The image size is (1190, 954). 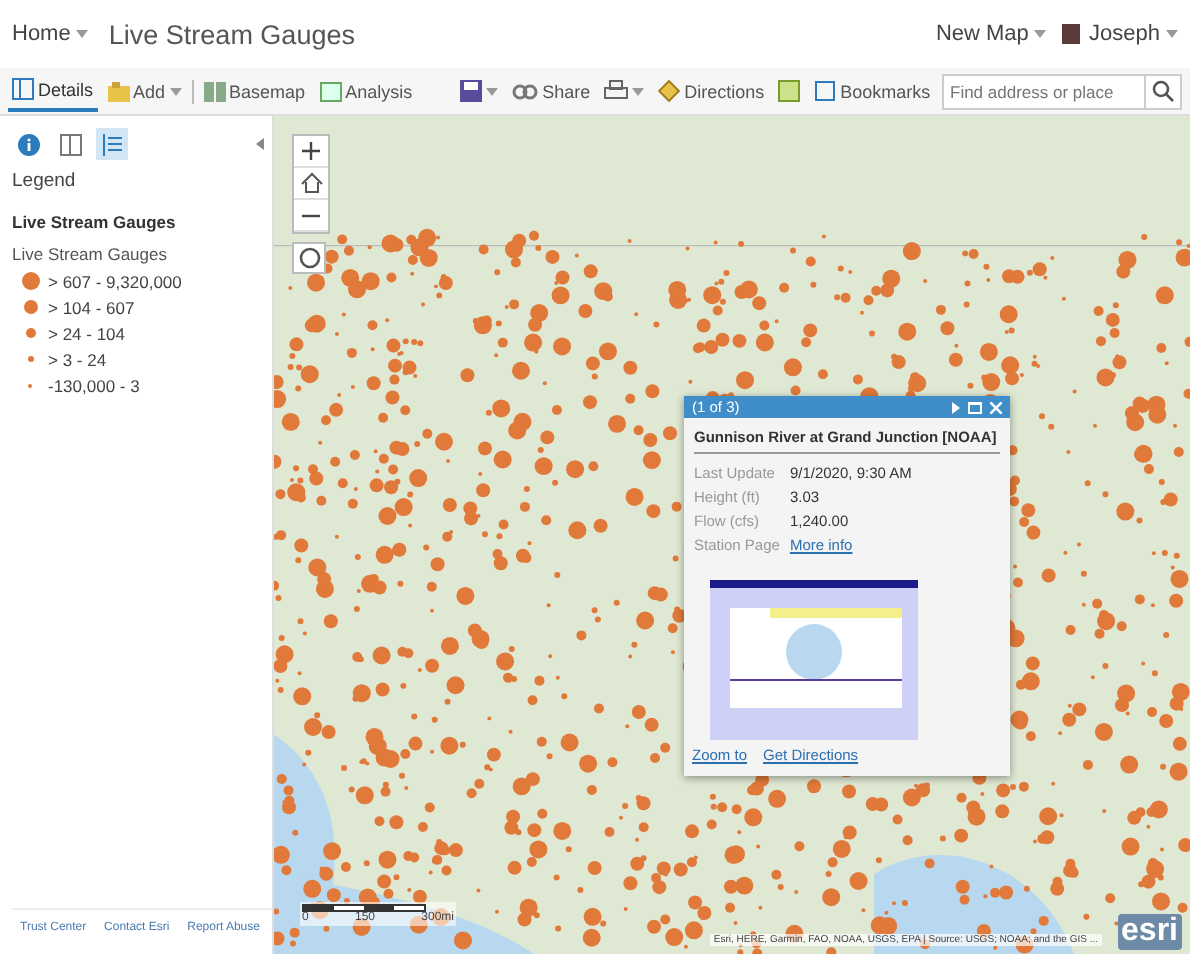 What do you see at coordinates (53, 91) in the screenshot?
I see `details-tab: Details` at bounding box center [53, 91].